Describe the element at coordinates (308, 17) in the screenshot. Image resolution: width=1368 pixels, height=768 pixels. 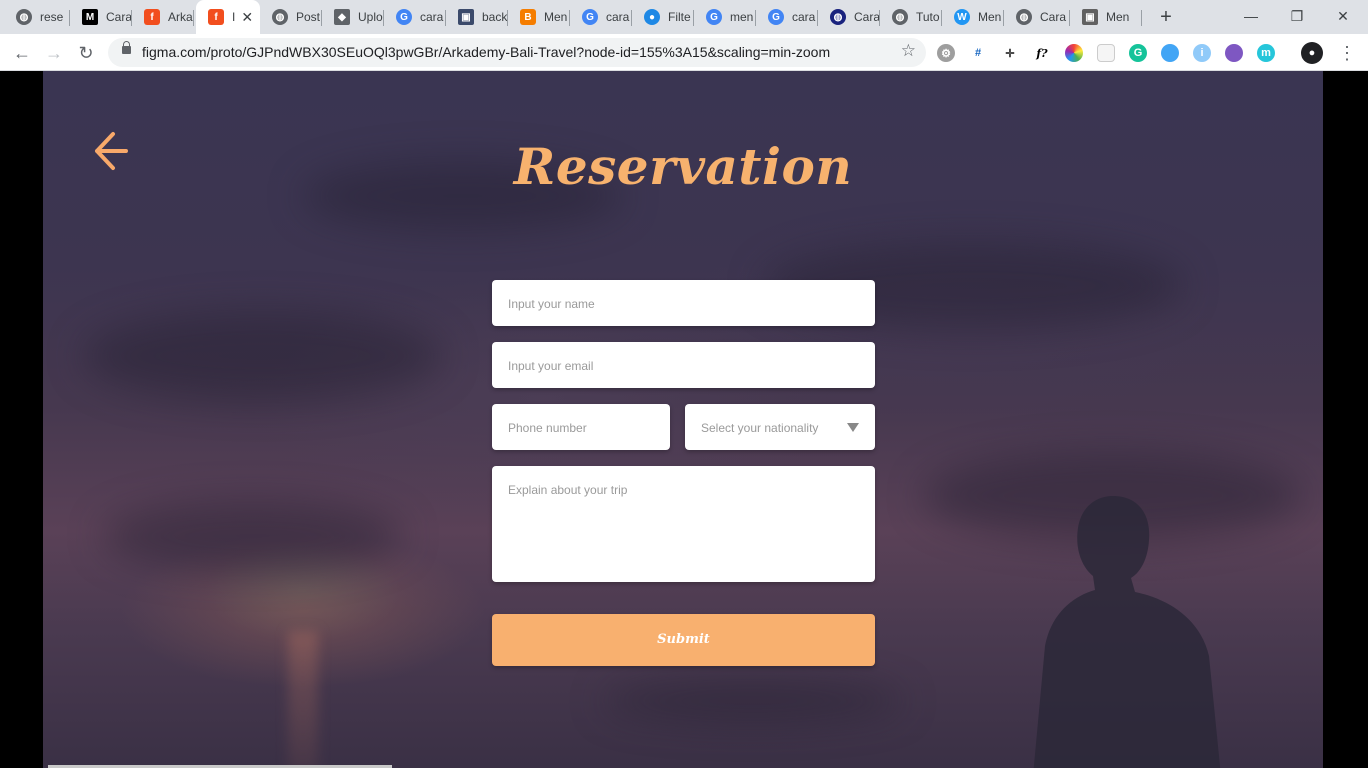
I see `tab-label: Post` at that location.